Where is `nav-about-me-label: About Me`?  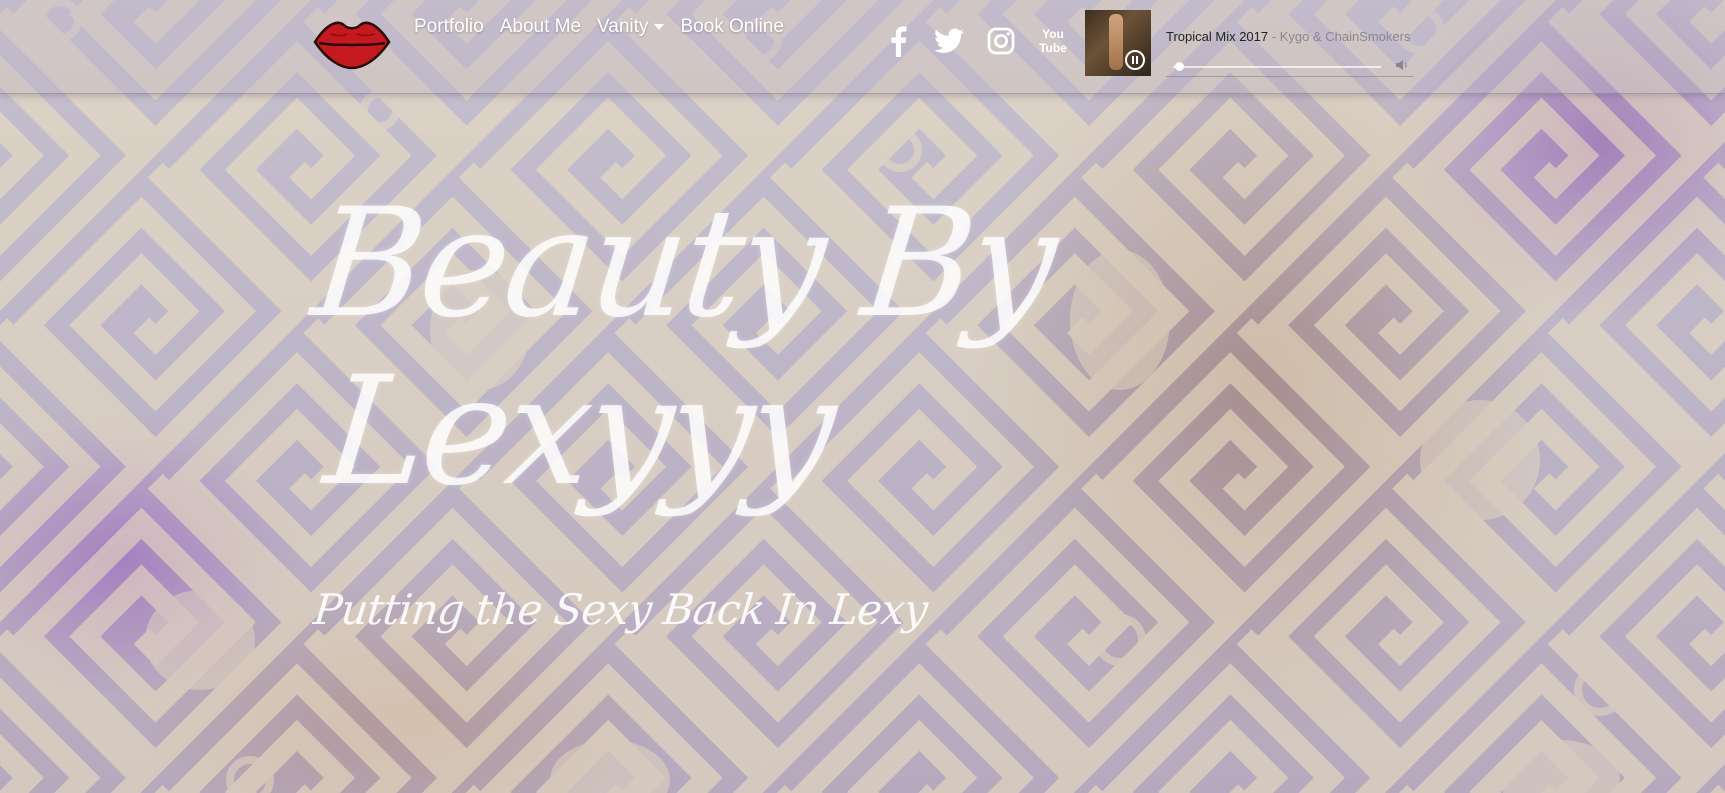
nav-about-me-label: About Me is located at coordinates (540, 26).